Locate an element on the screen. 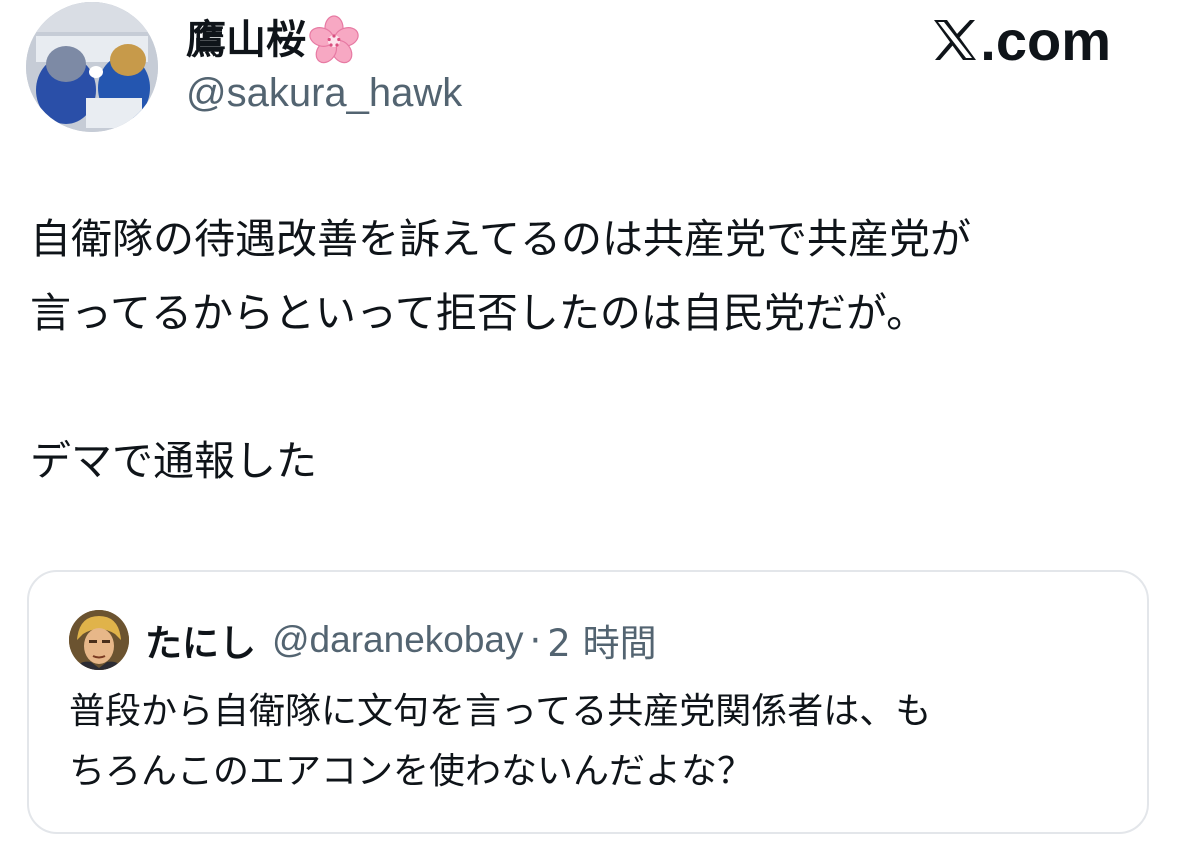  quoted-post-timestamp: 2 時間 is located at coordinates (601, 640).